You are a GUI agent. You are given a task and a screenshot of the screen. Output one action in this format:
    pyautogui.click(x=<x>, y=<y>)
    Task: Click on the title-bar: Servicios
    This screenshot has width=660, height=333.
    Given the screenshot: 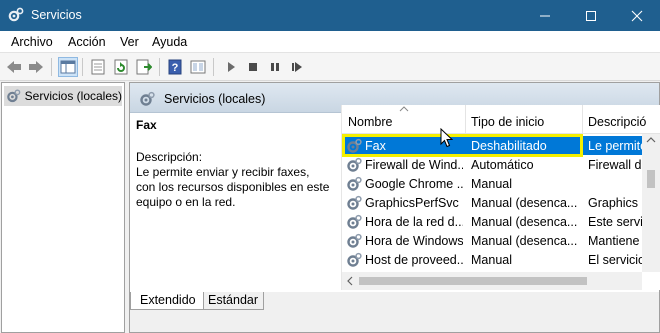 What is the action you would take?
    pyautogui.click(x=330, y=15)
    